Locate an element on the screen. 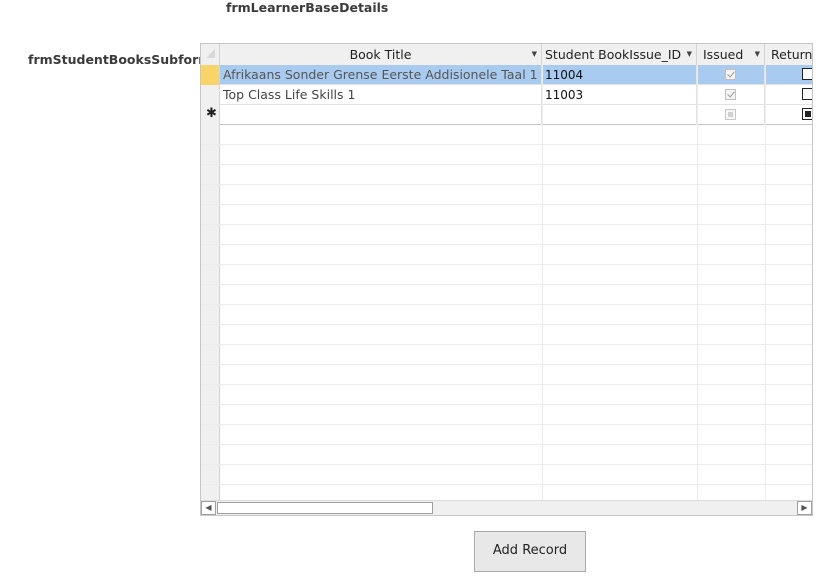  scrollbar-thumb is located at coordinates (325, 508).